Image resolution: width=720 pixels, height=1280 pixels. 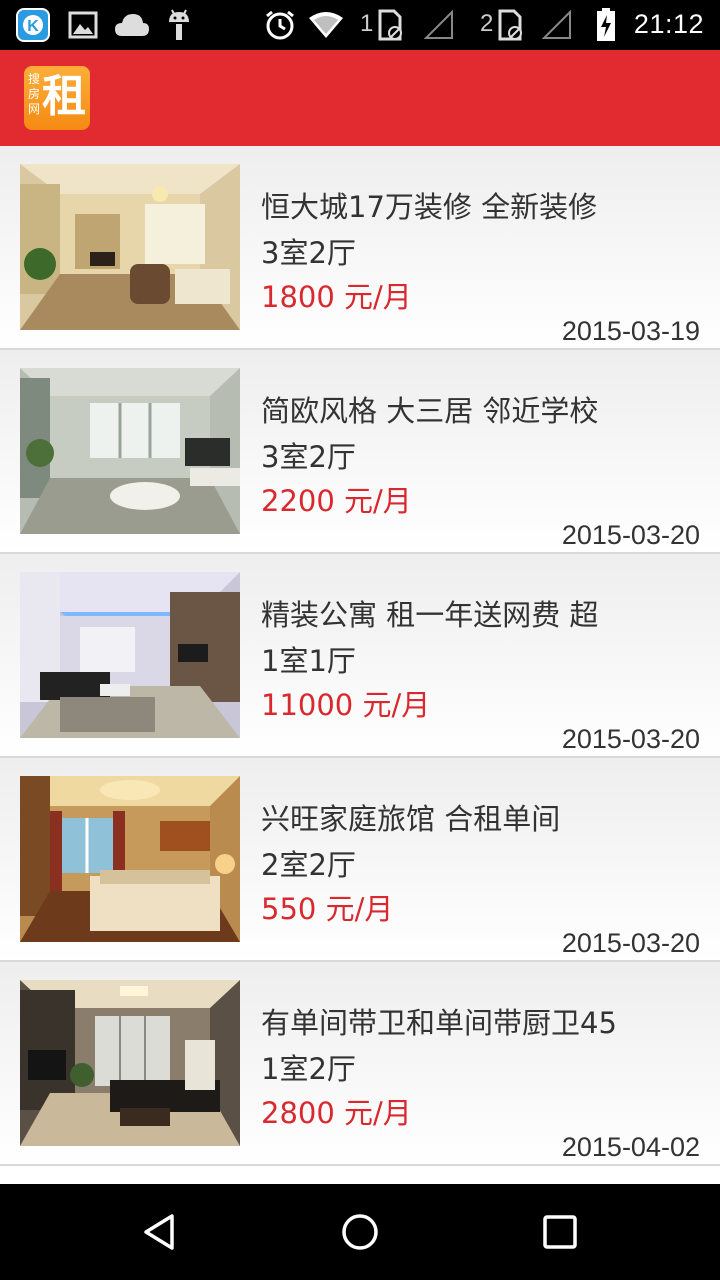 I want to click on listing-price: 1800 元/月, so click(x=336, y=297).